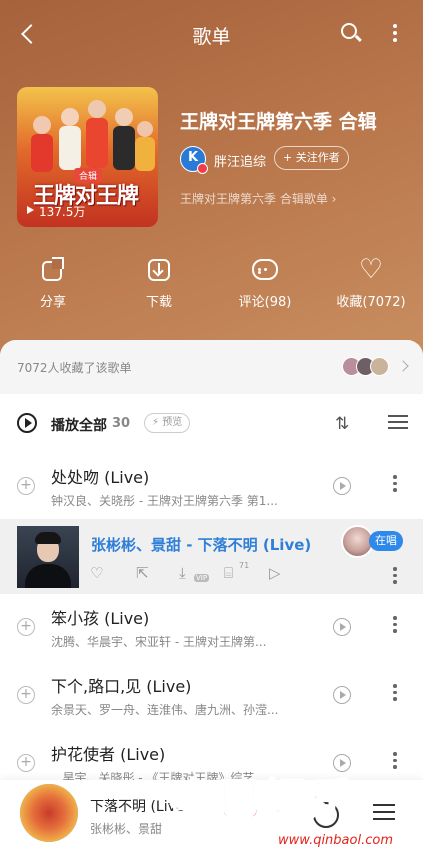 The image size is (423, 853). What do you see at coordinates (121, 686) in the screenshot?
I see `song-title: 下个,路口,见 (Live)` at bounding box center [121, 686].